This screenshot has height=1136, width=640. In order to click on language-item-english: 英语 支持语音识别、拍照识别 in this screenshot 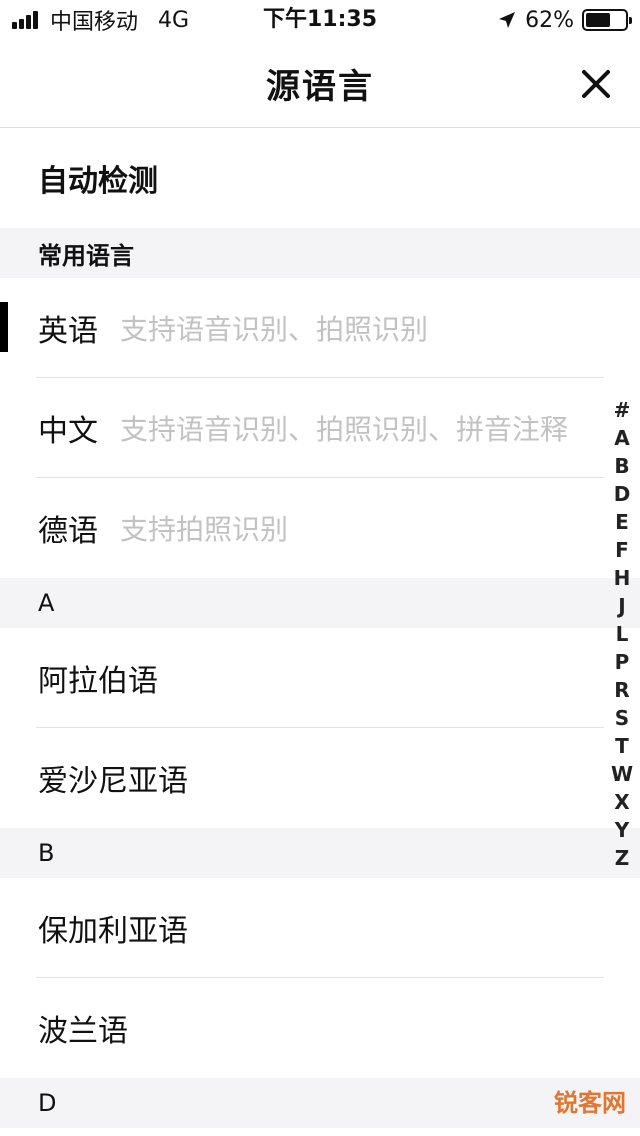, I will do `click(320, 328)`.